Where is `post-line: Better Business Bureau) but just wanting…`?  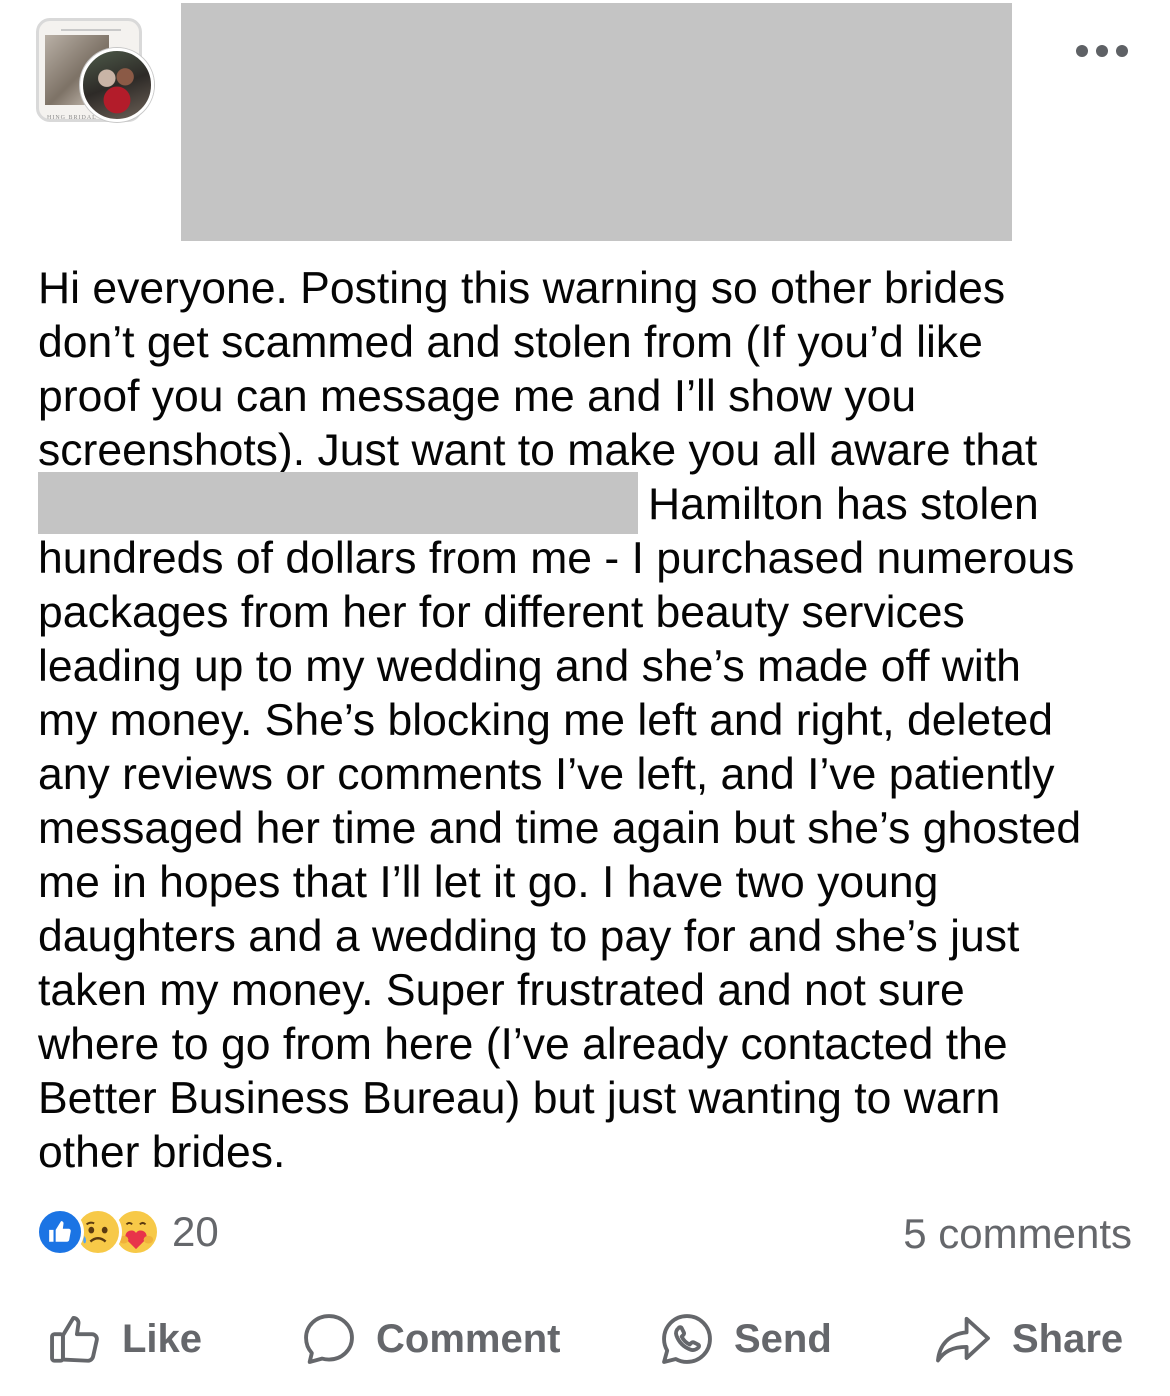
post-line: Better Business Bureau) but just wanting… is located at coordinates (519, 1098).